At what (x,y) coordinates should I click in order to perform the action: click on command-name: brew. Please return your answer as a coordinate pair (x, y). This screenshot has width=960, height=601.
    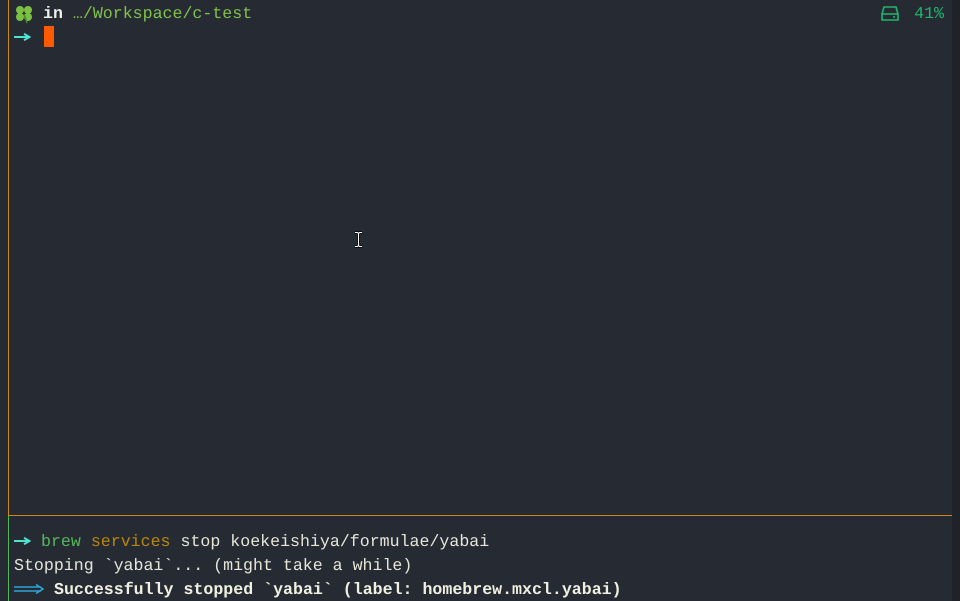
    Looking at the image, I should click on (61, 541).